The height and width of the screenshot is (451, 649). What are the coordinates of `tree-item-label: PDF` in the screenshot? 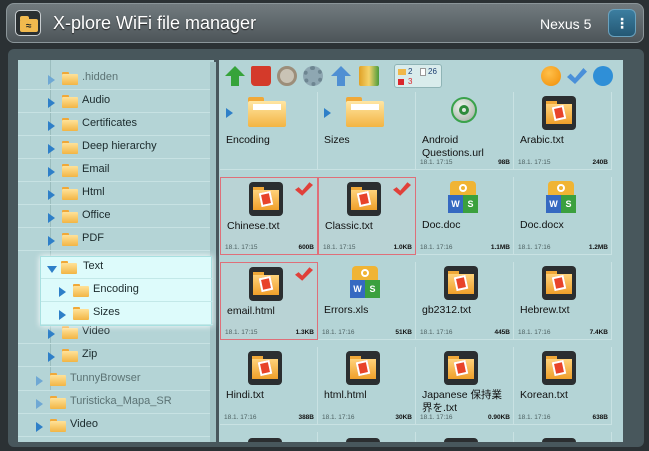 It's located at (93, 238).